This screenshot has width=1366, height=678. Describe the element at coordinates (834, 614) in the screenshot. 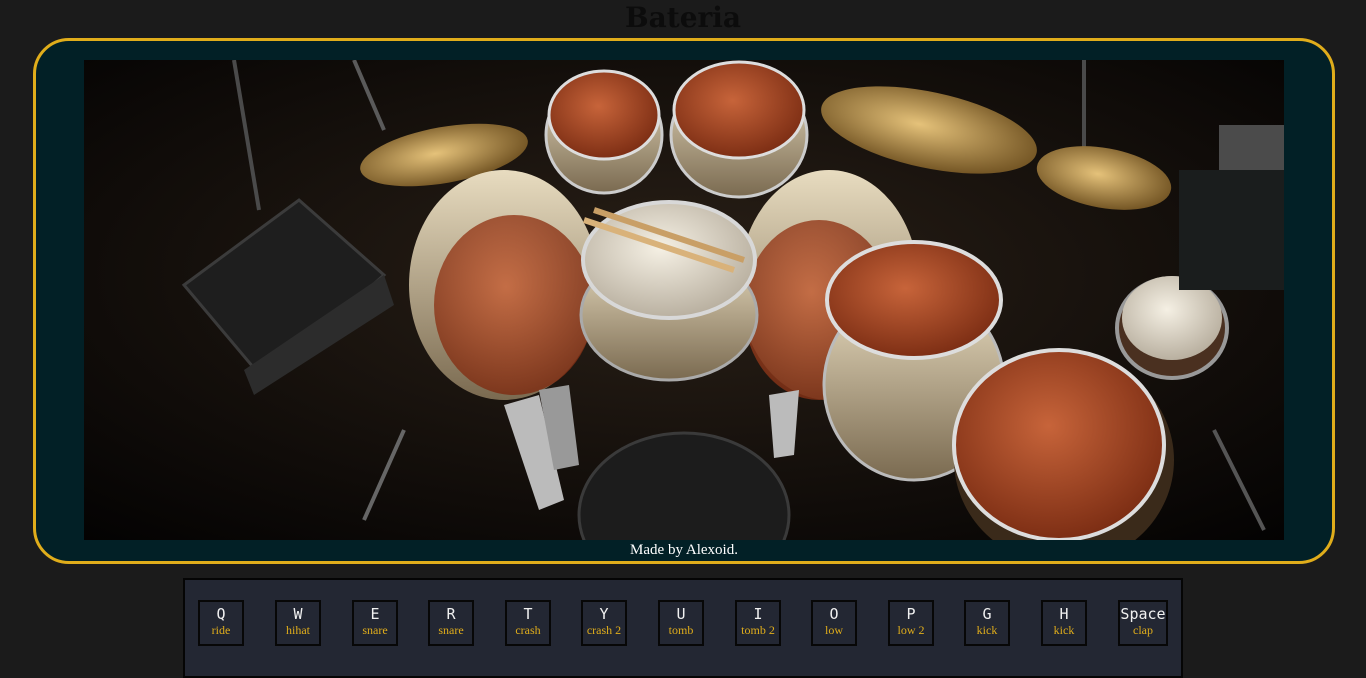

I see `key-letter: O` at that location.